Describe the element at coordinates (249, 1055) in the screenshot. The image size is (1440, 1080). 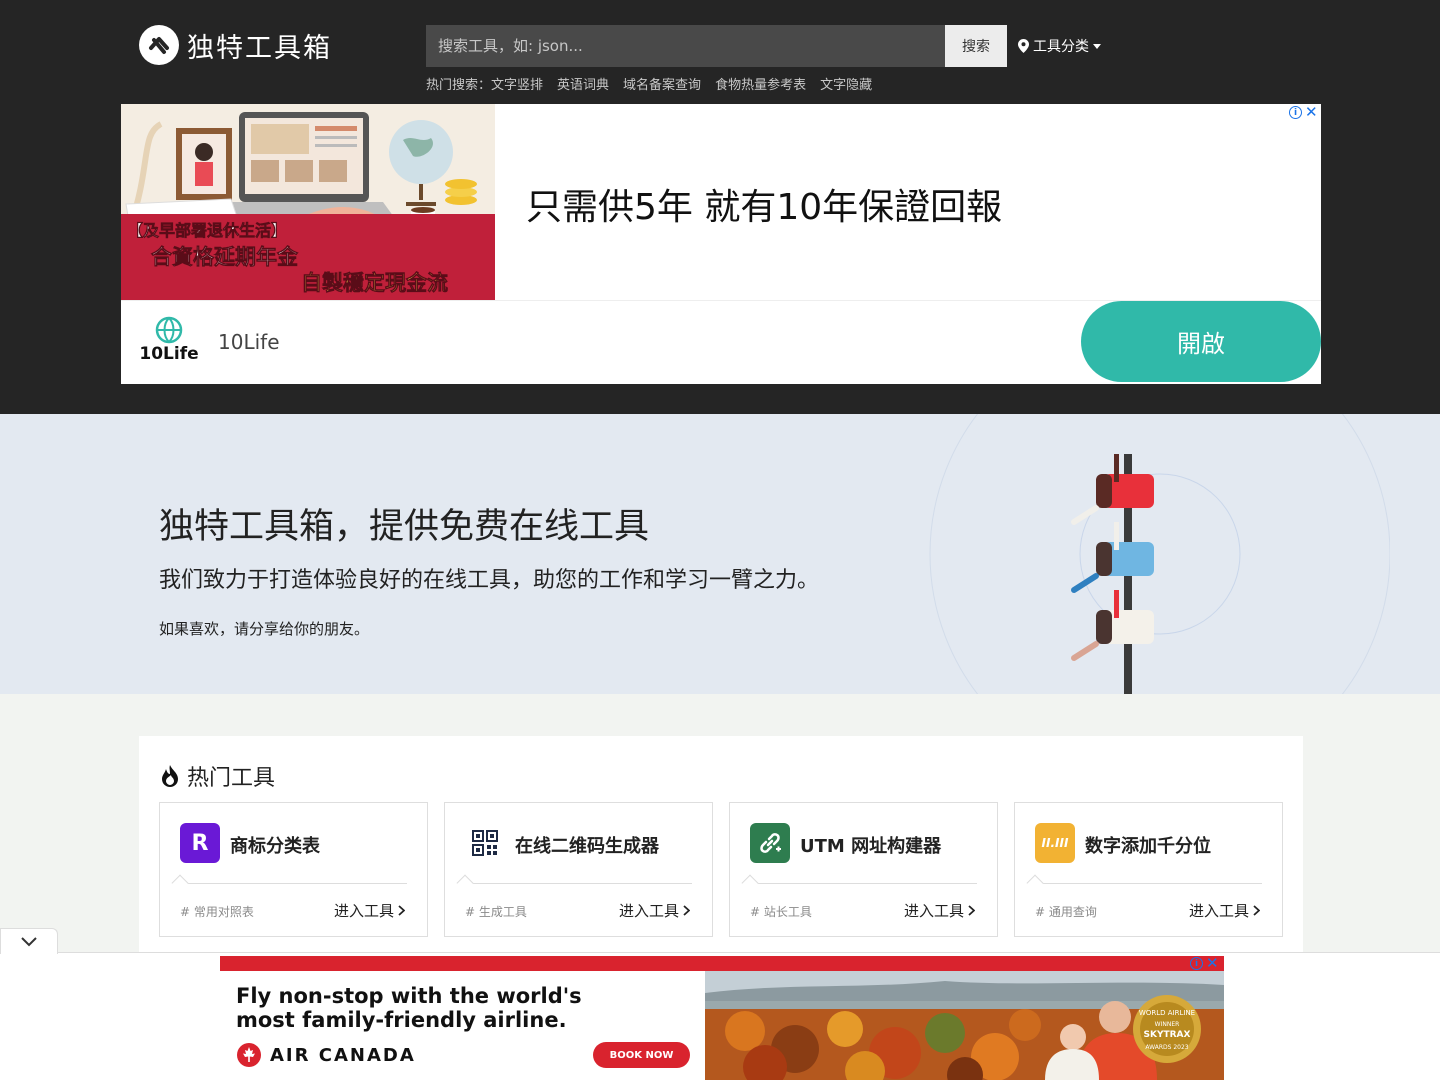
I see `maple-leaf-icon` at that location.